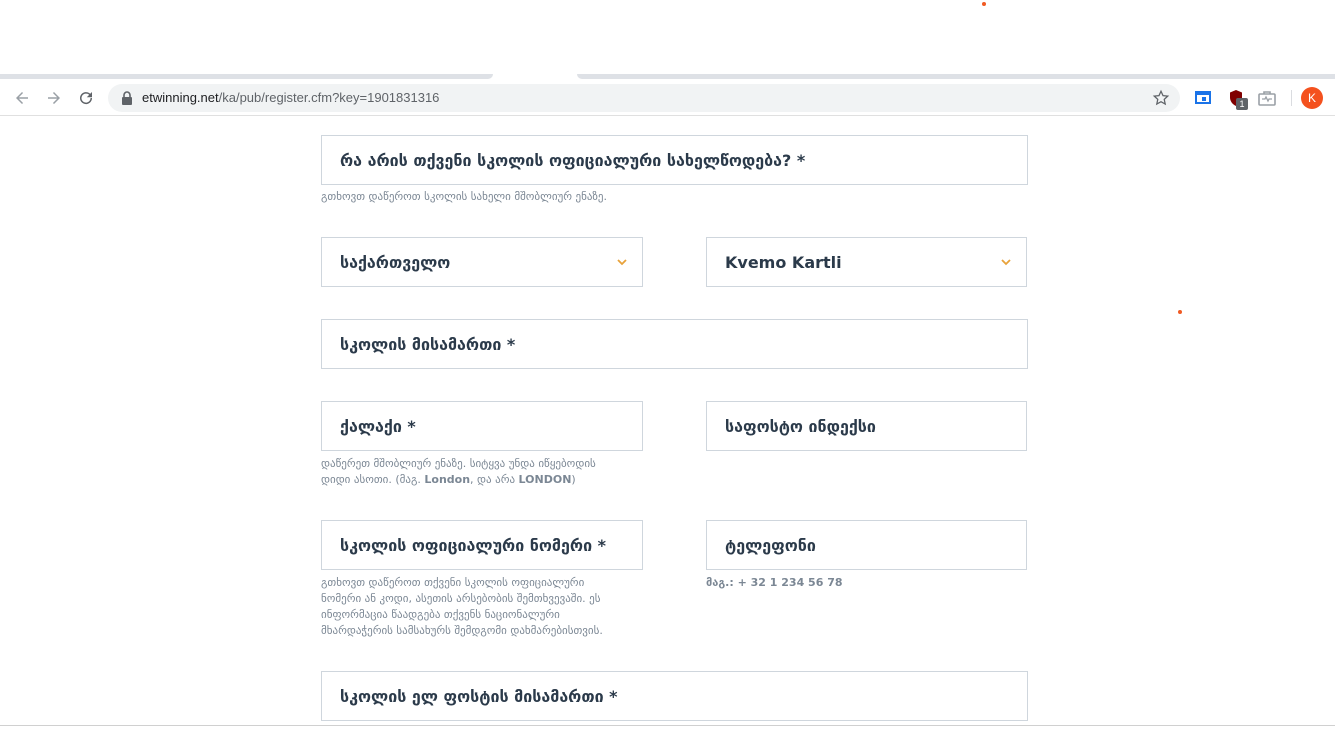 The height and width of the screenshot is (731, 1335). What do you see at coordinates (378, 426) in the screenshot?
I see `city-placeholder: ქალაქი *` at bounding box center [378, 426].